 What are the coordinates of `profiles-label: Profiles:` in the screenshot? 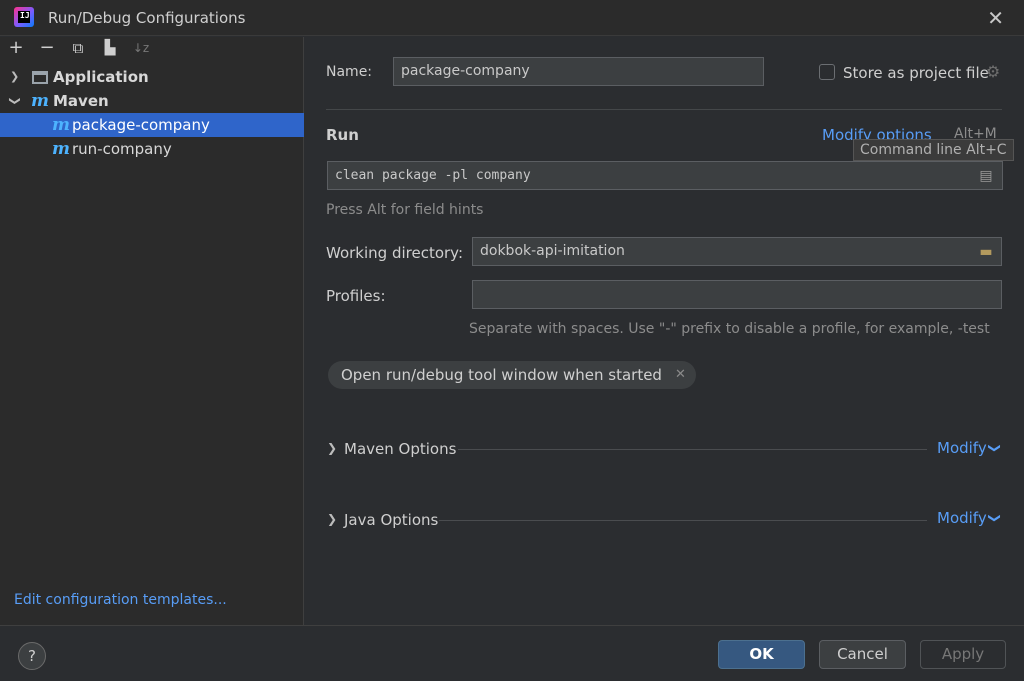 It's located at (356, 296).